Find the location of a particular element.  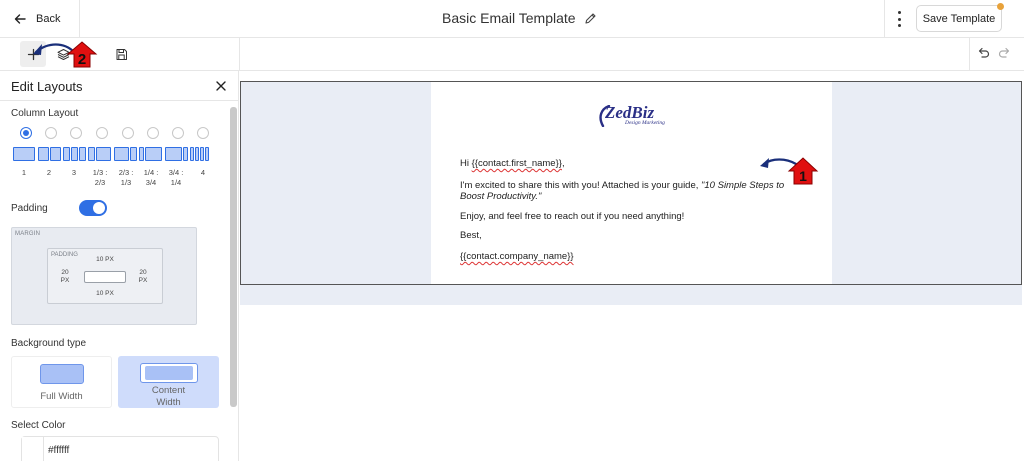

content-preview-box is located at coordinates (105, 277).